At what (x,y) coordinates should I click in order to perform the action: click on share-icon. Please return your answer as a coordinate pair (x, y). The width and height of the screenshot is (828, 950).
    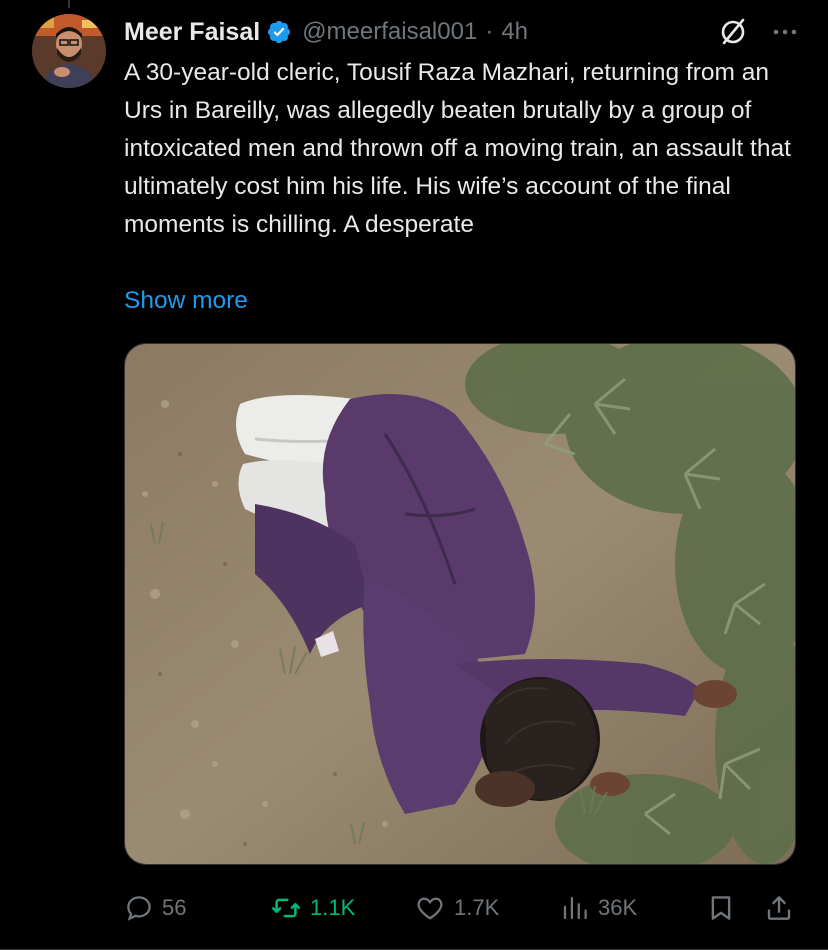
    Looking at the image, I should click on (779, 908).